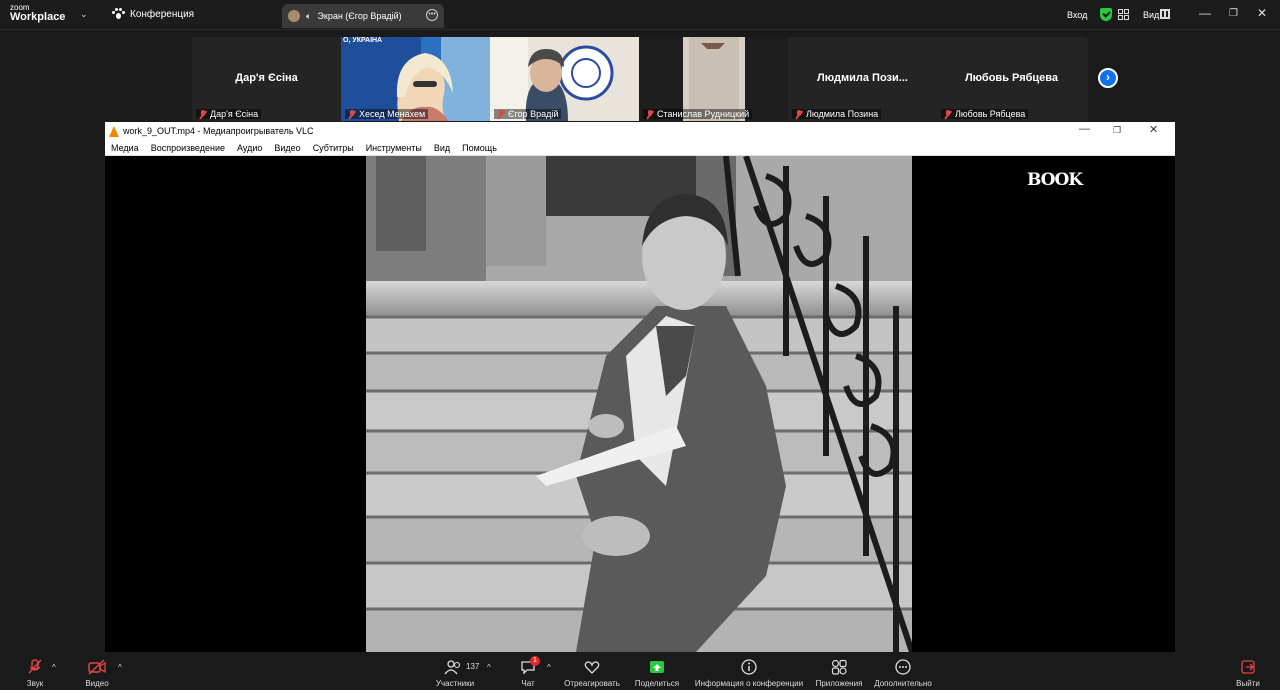 Image resolution: width=1280 pixels, height=690 pixels. Describe the element at coordinates (162, 14) in the screenshot. I see `tab-conference-label: Конференция` at that location.